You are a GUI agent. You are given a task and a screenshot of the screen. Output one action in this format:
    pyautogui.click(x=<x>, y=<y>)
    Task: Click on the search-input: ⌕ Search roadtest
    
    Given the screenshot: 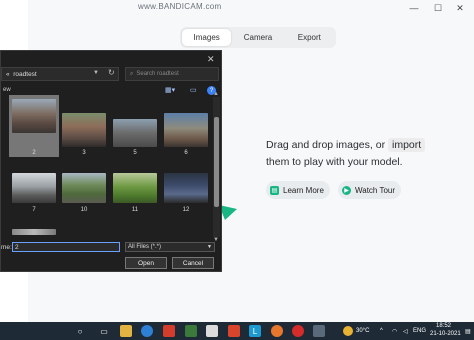 What is the action you would take?
    pyautogui.click(x=172, y=74)
    